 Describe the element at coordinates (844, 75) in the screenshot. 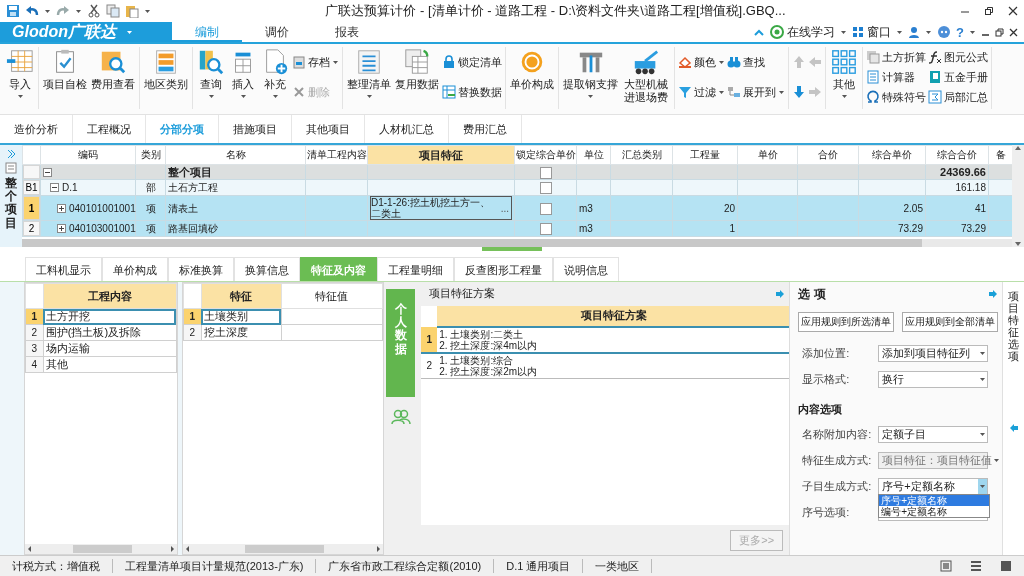

I see `ribbon-button: 其他` at that location.